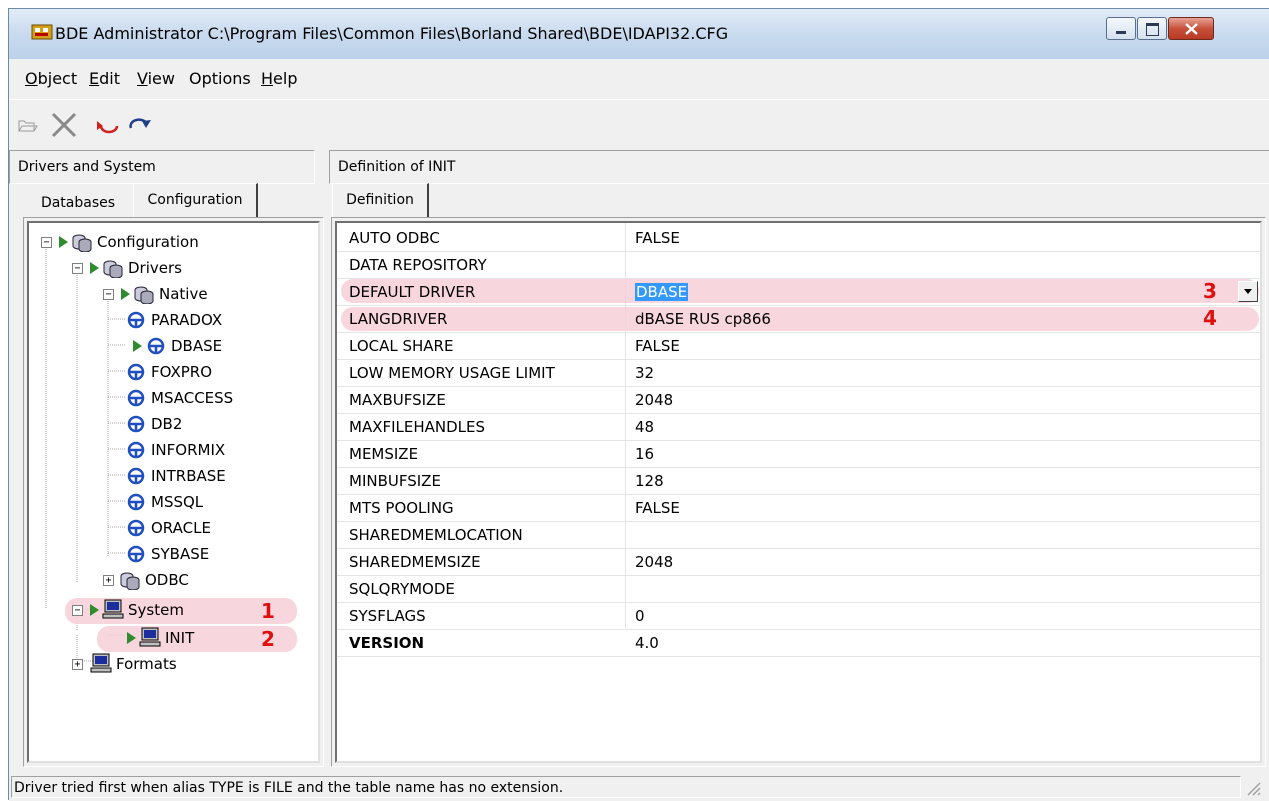 The height and width of the screenshot is (801, 1269). I want to click on grid-row: SQLQRYMODE, so click(798, 589).